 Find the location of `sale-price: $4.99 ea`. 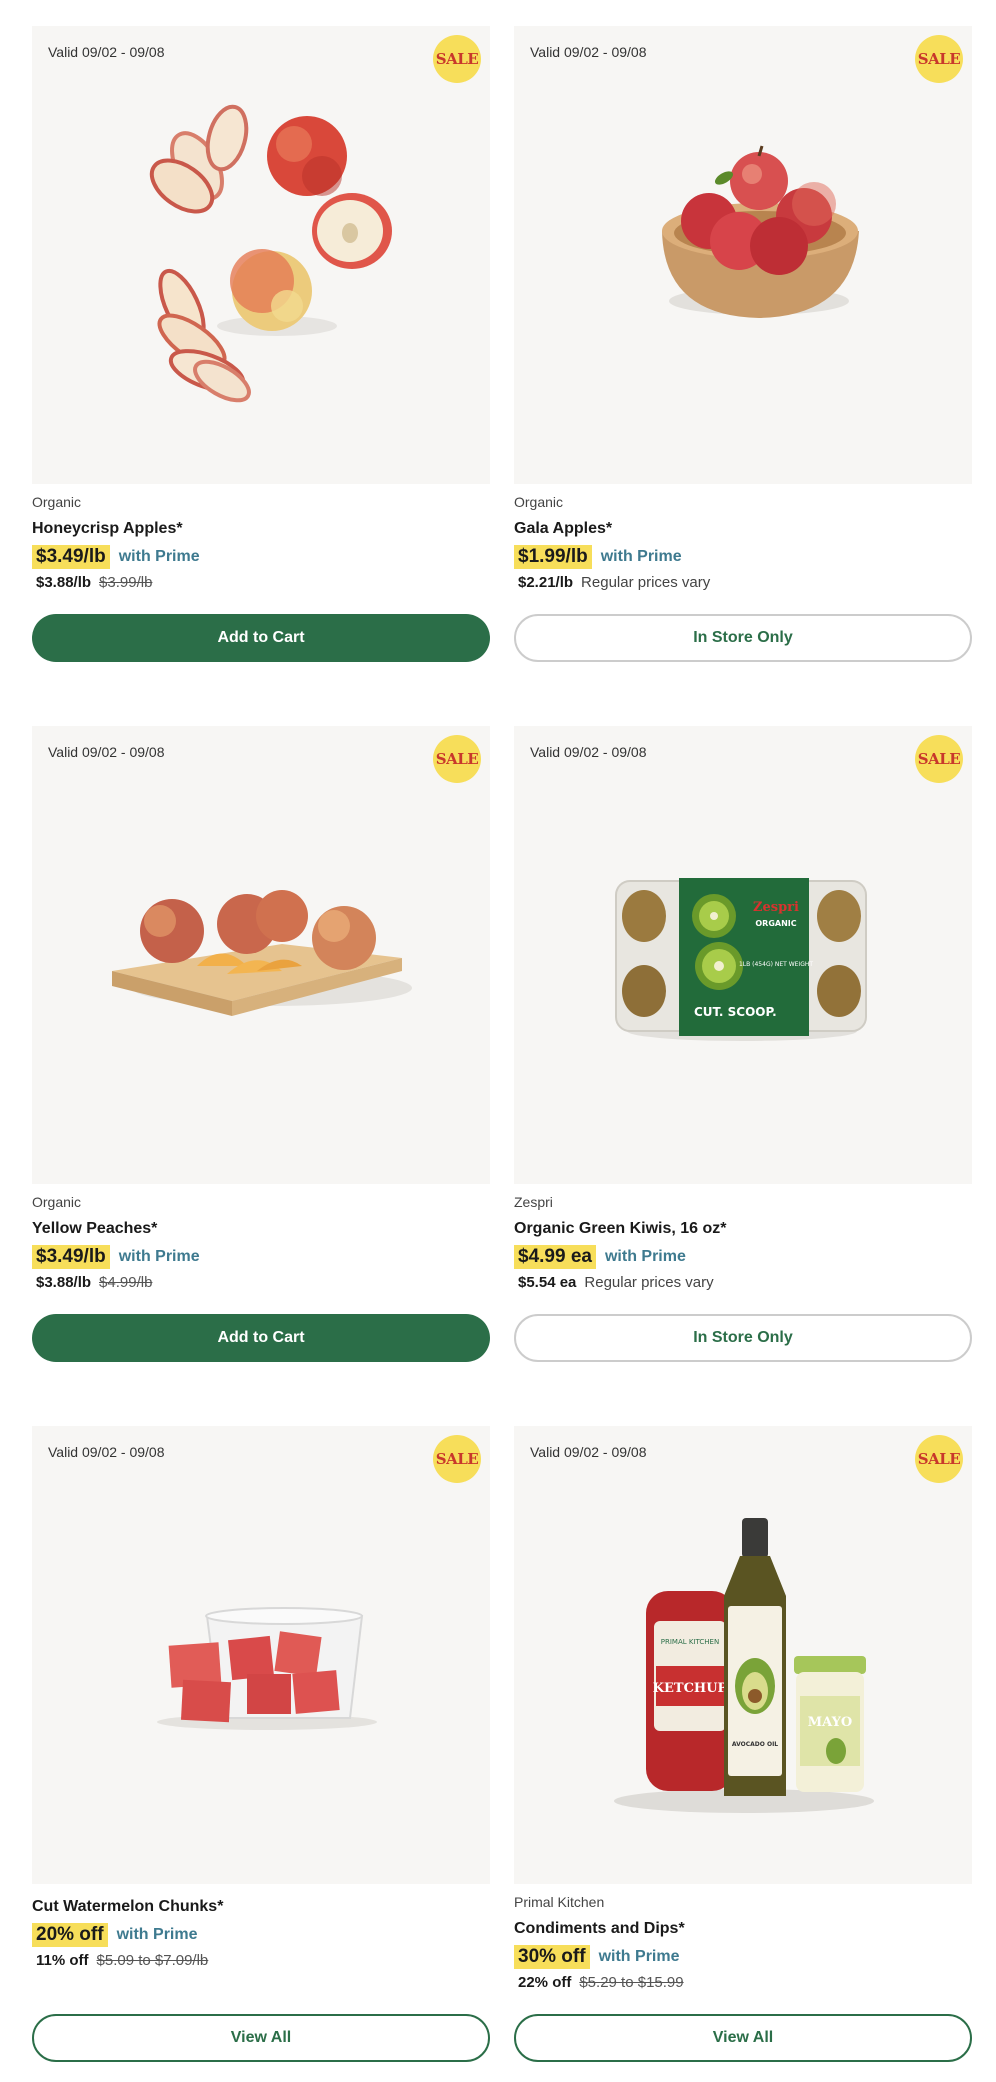

sale-price: $4.99 ea is located at coordinates (555, 1257).